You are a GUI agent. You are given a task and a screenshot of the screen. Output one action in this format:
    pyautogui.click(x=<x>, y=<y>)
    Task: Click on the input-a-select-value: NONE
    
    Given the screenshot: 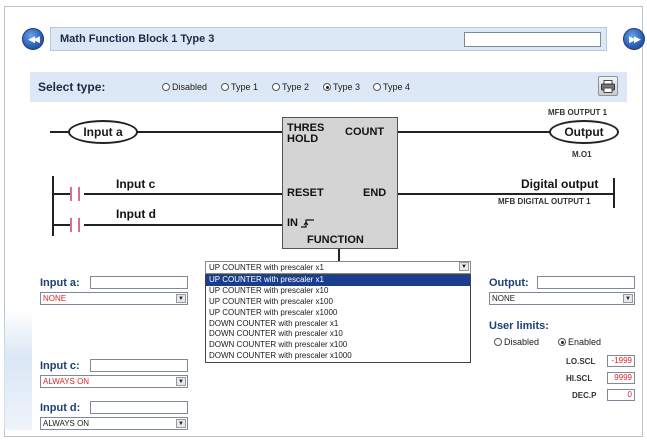 What is the action you would take?
    pyautogui.click(x=55, y=298)
    